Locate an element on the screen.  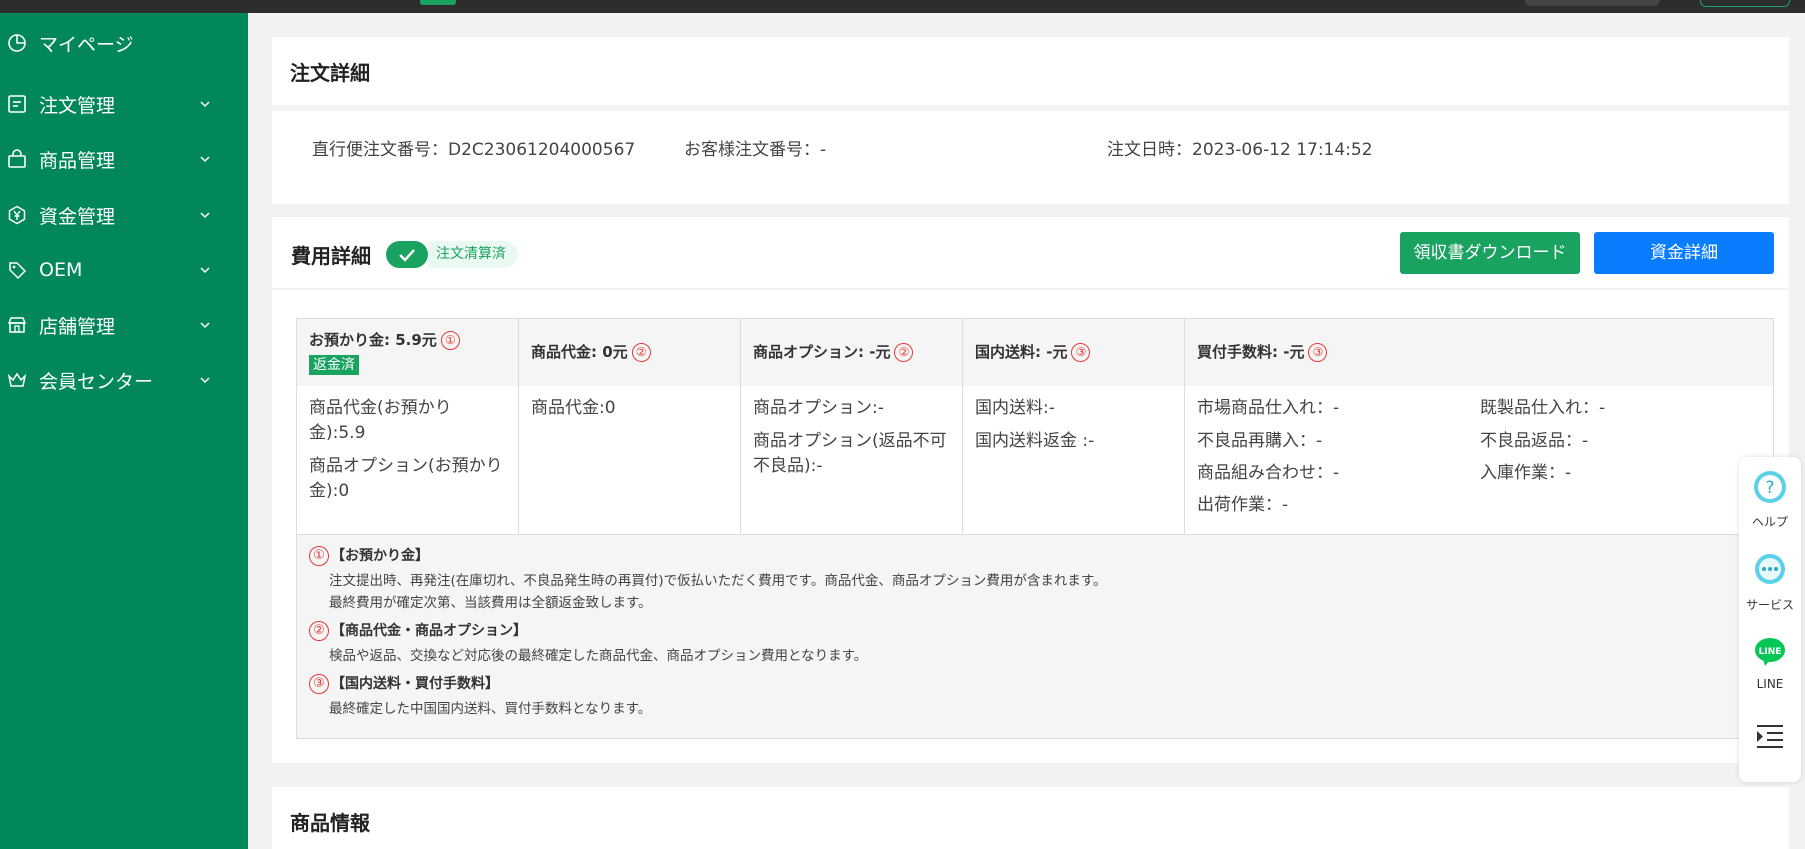
sidebar-item-mypage: マイページ is located at coordinates (124, 43).